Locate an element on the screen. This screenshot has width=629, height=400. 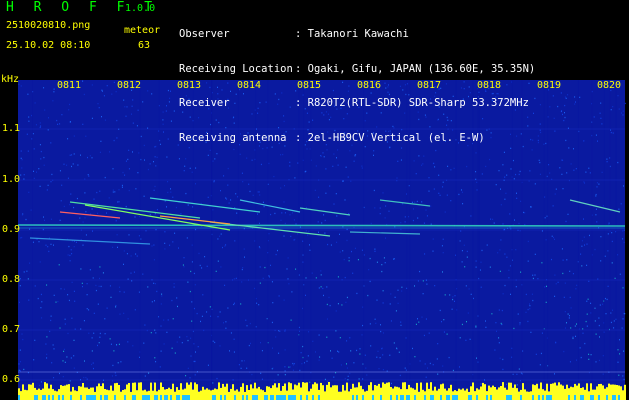
info-value-observer: : Takanori Kawachi is located at coordinates (352, 34).